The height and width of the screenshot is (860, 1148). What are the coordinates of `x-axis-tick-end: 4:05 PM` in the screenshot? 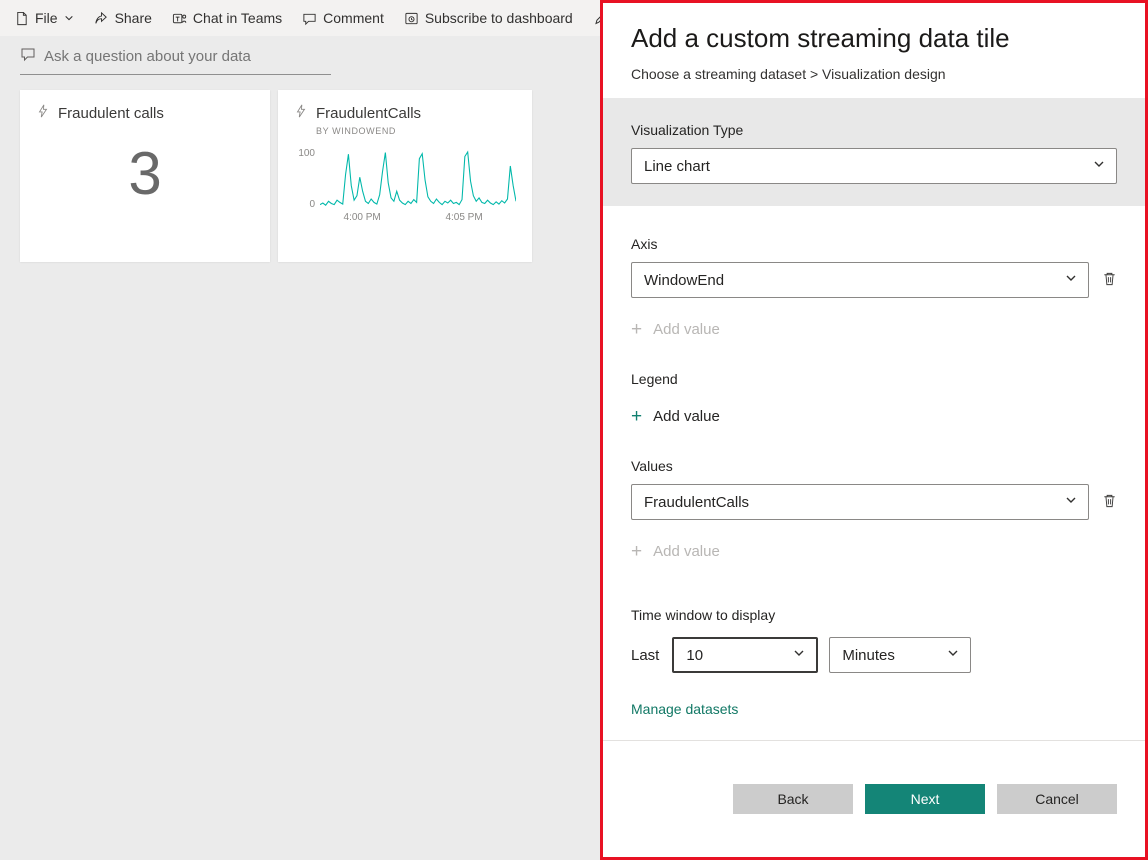 It's located at (464, 217).